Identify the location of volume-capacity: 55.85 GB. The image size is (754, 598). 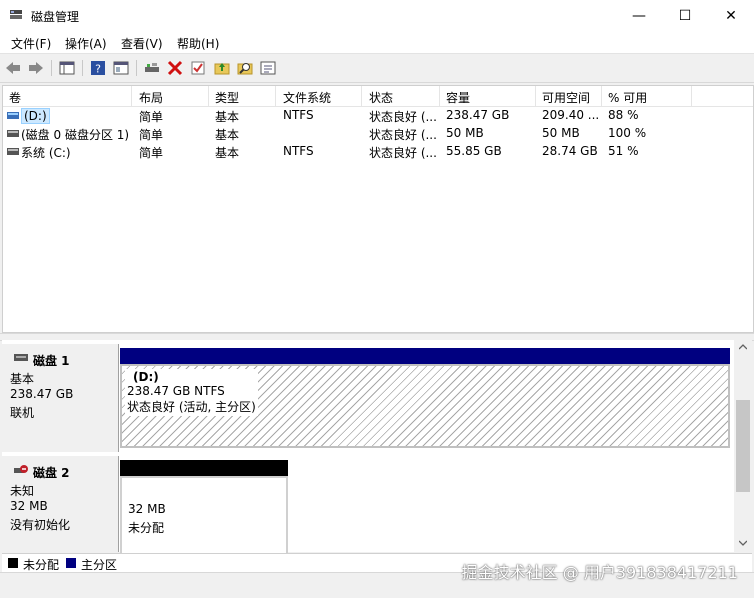
(474, 151).